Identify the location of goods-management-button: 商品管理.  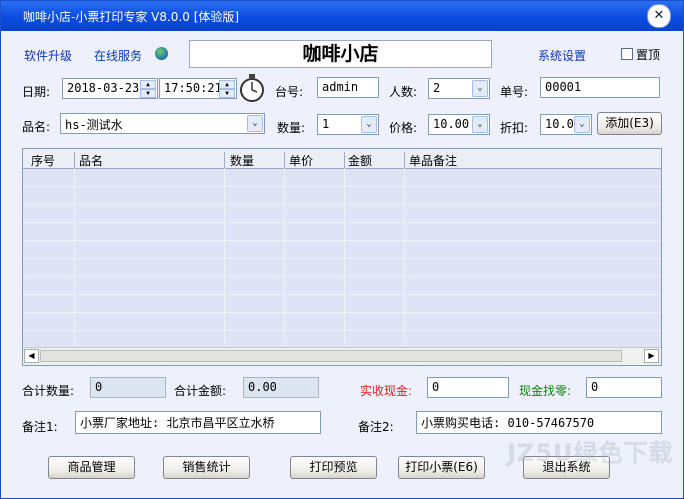
(91, 467).